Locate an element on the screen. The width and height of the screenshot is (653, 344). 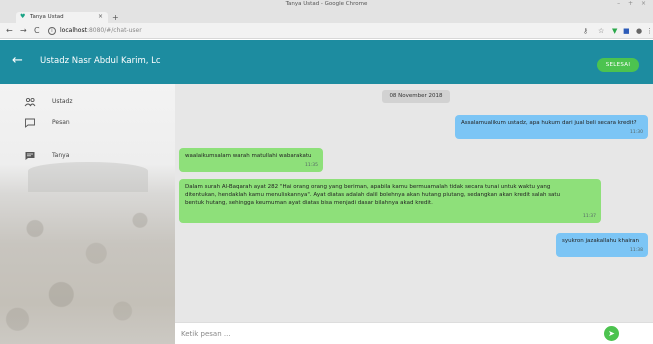
sidebar-item-label: Ustadz is located at coordinates (62, 101).